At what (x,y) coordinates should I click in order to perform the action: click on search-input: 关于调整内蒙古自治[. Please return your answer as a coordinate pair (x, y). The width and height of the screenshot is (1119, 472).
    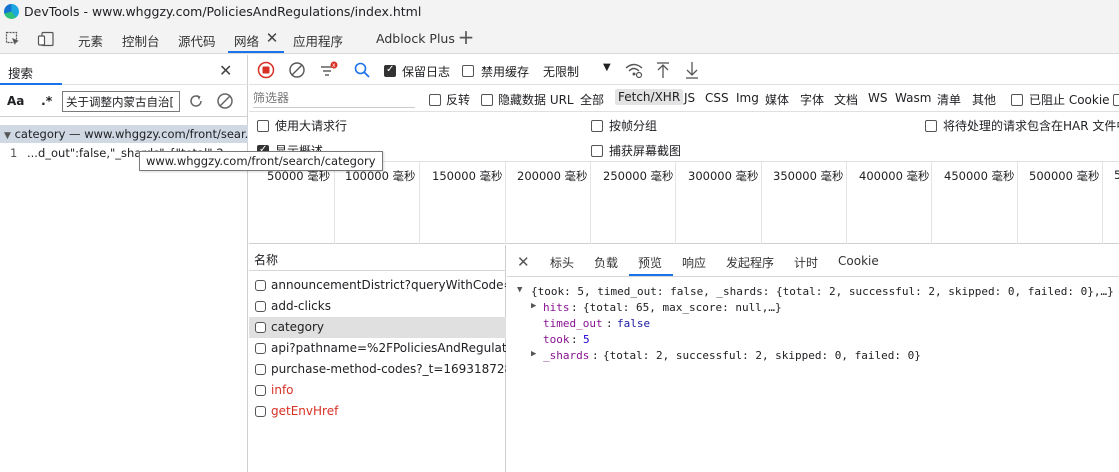
    Looking at the image, I should click on (121, 101).